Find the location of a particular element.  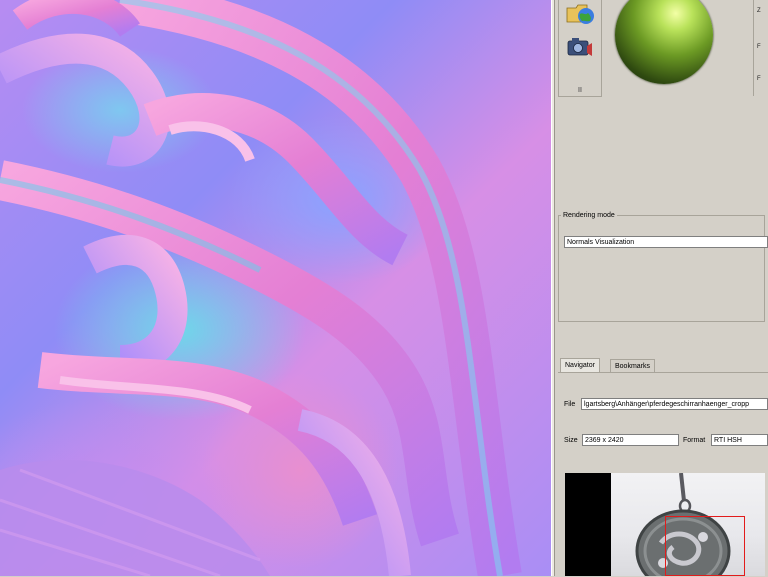

open-file-button is located at coordinates (580, 14).